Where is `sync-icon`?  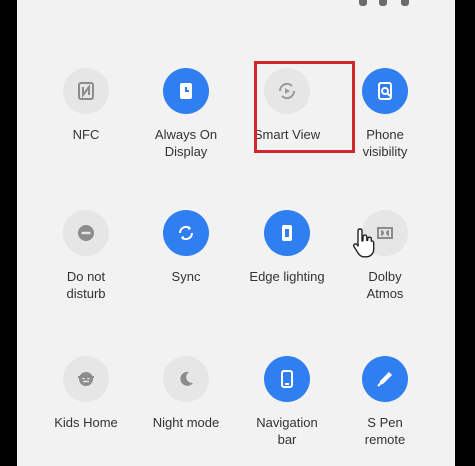 sync-icon is located at coordinates (186, 233).